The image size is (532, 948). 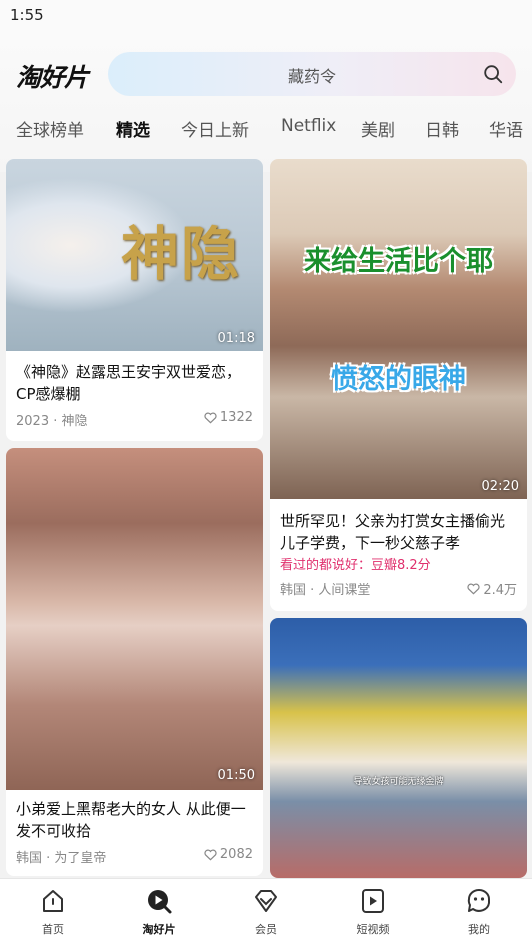 I want to click on nav-label: 会员, so click(x=266, y=929).